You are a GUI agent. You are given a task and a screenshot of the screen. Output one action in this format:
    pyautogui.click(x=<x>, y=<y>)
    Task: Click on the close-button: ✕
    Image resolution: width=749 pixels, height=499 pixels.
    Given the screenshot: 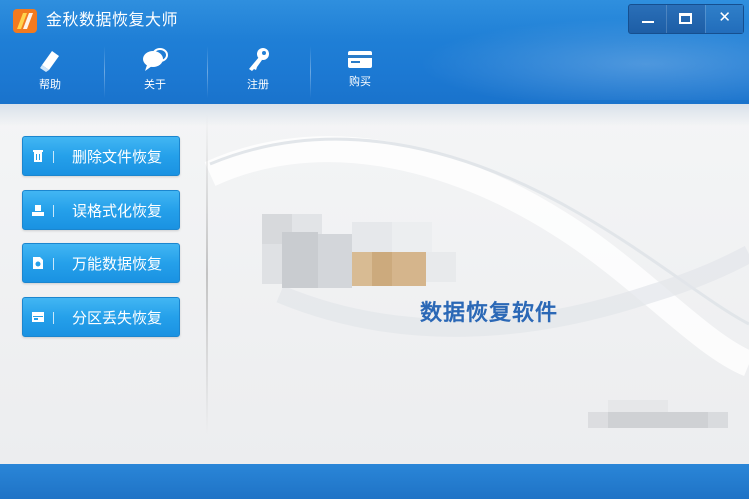 What is the action you would take?
    pyautogui.click(x=723, y=19)
    